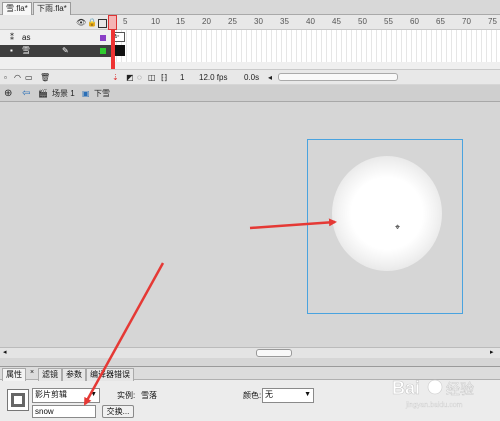 This screenshot has width=500, height=421. Describe the element at coordinates (250, 352) in the screenshot. I see `stage-horizontal-scrollbar: ◂ ▸` at that location.